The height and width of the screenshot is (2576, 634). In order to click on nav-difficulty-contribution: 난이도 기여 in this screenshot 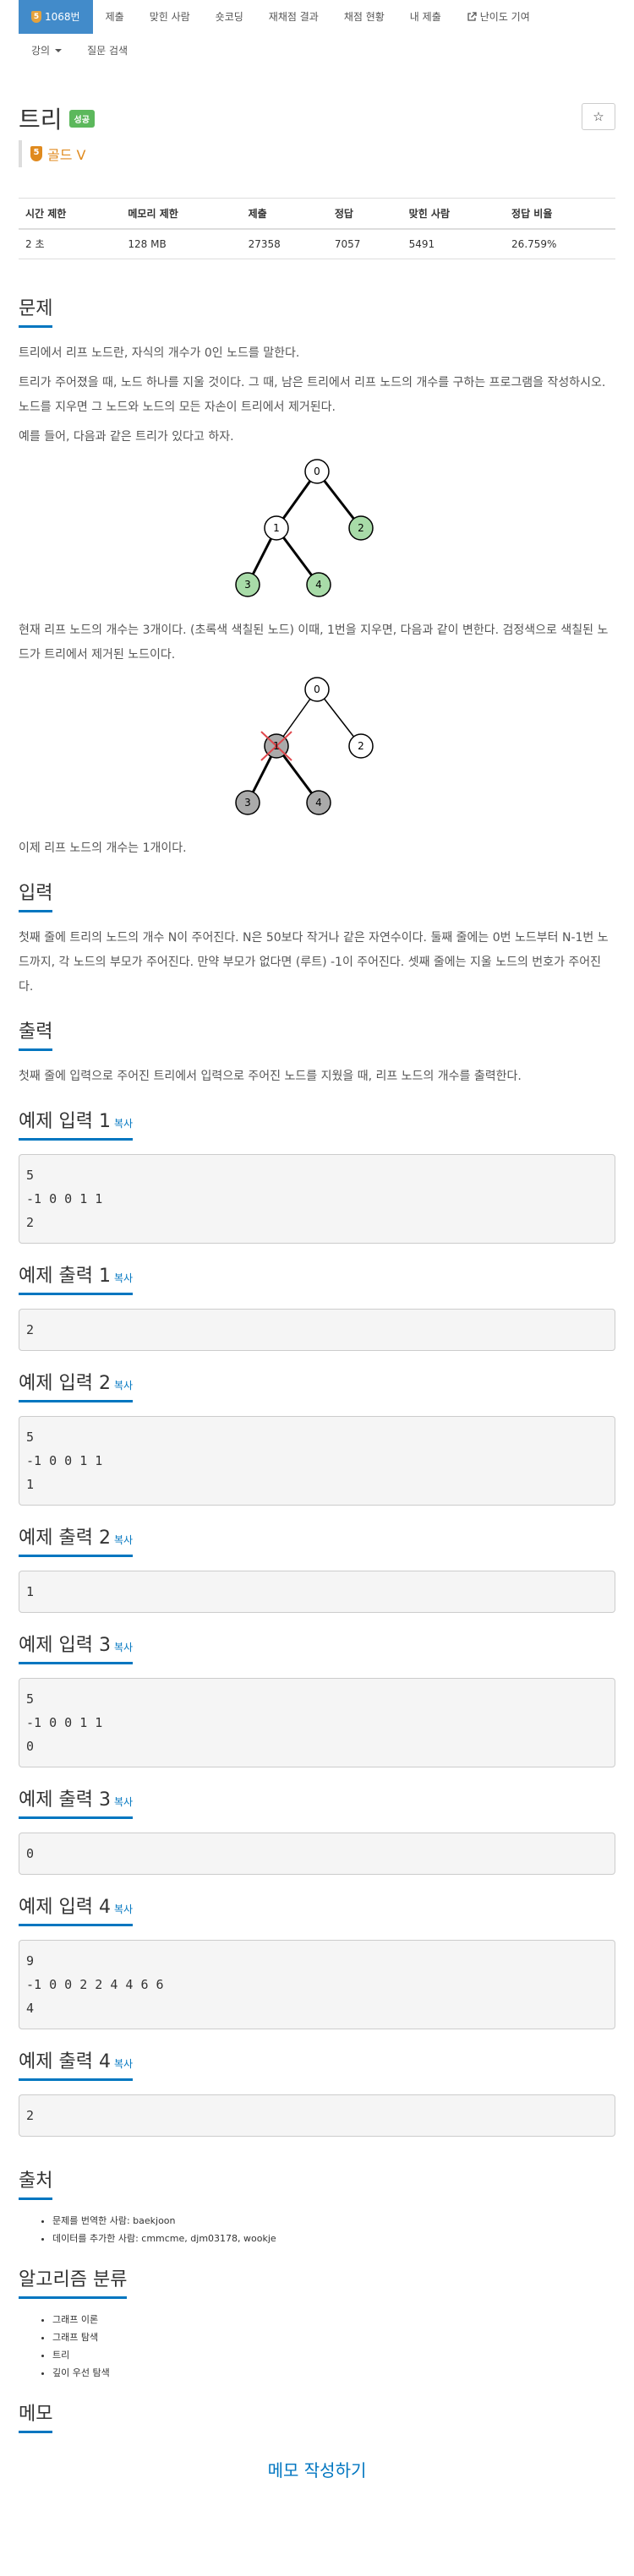, I will do `click(498, 17)`.